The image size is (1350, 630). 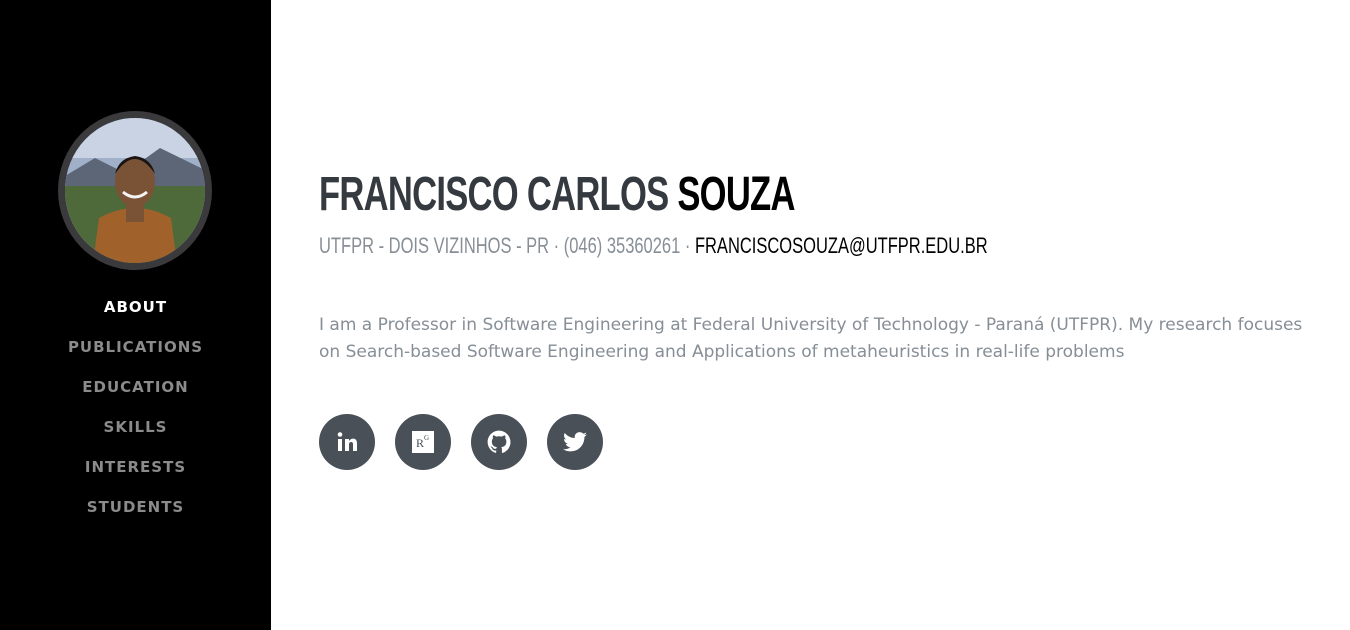 I want to click on nav-item-about: About, so click(x=135, y=314).